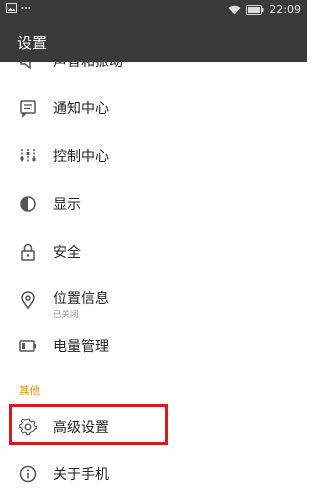 The image size is (320, 502). What do you see at coordinates (81, 346) in the screenshot?
I see `settings-item-label: 电量管理` at bounding box center [81, 346].